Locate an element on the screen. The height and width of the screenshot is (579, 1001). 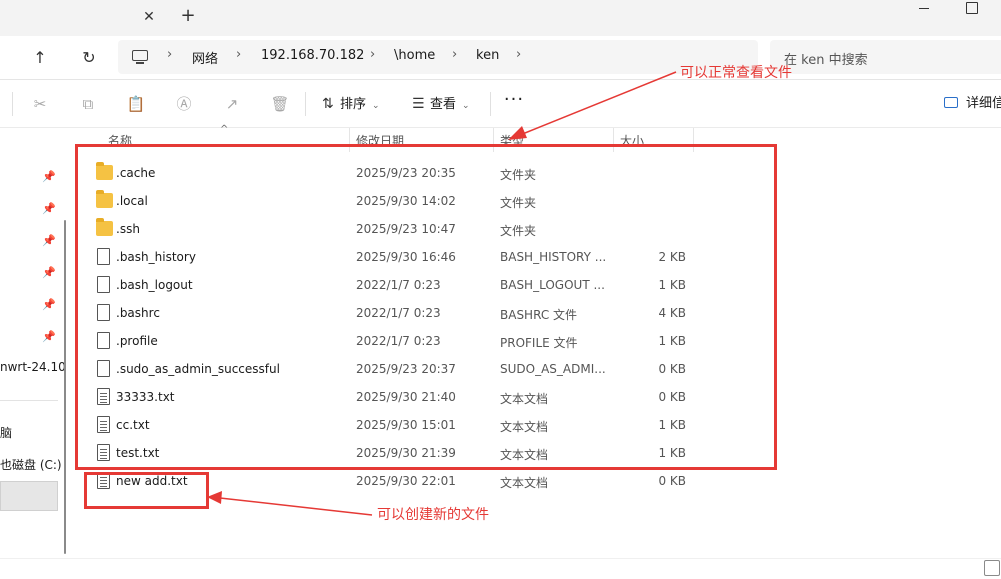
status-bar is located at coordinates (500, 568).